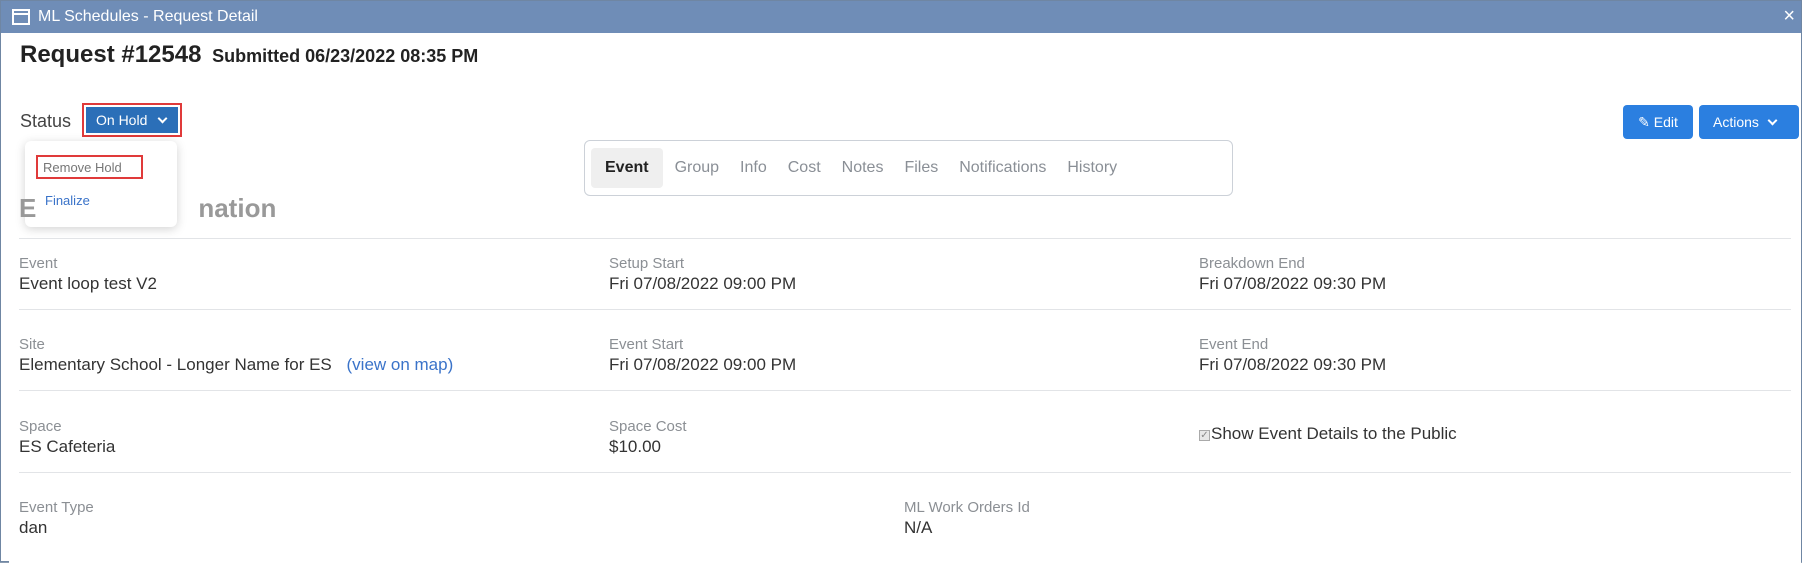 This screenshot has height=563, width=1802. I want to click on space-value: ES Cafeteria, so click(67, 446).